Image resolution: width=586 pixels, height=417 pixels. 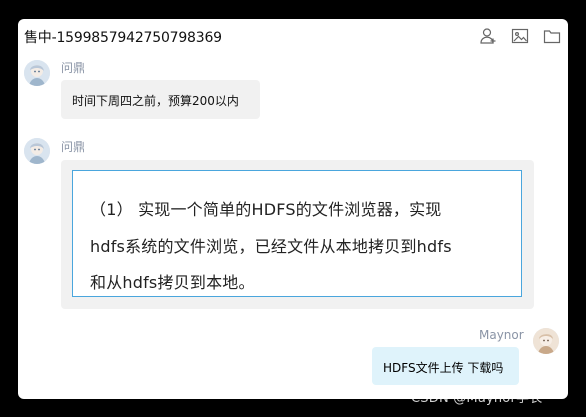 What do you see at coordinates (271, 246) in the screenshot?
I see `quote-line: hdfs系统的文件浏览，已经文件从本地拷贝到hdfs` at bounding box center [271, 246].